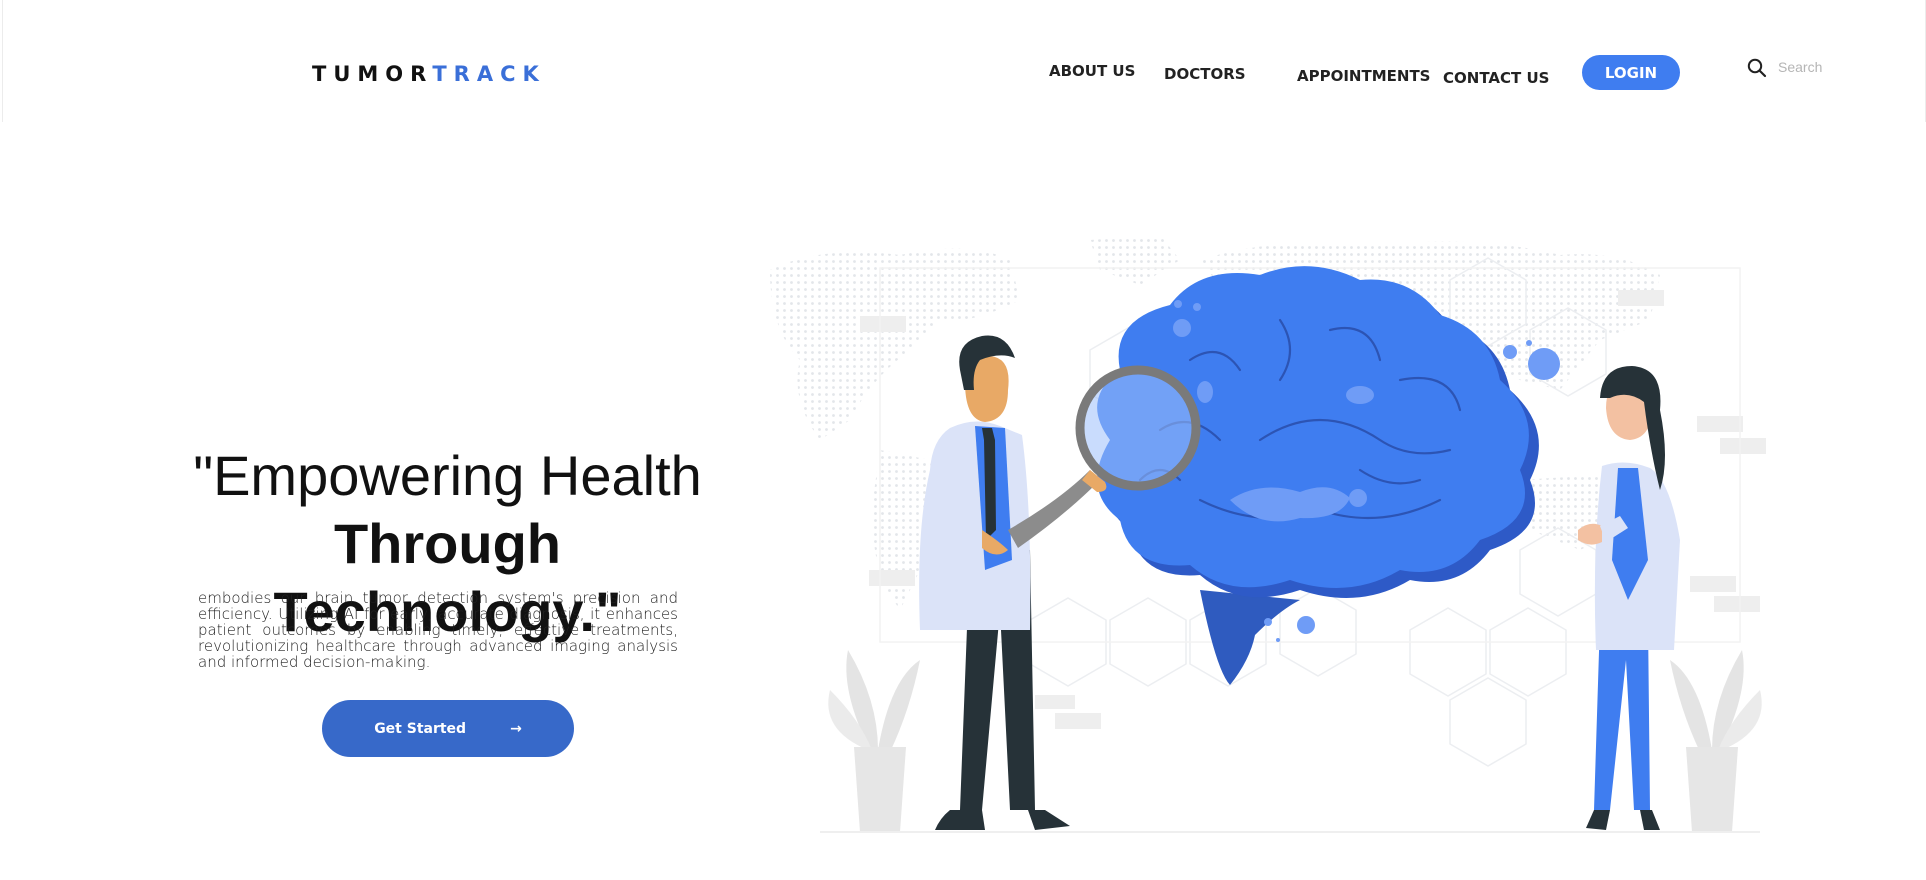 Image resolution: width=1926 pixels, height=880 pixels. What do you see at coordinates (1716, 741) in the screenshot?
I see `plant-right` at bounding box center [1716, 741].